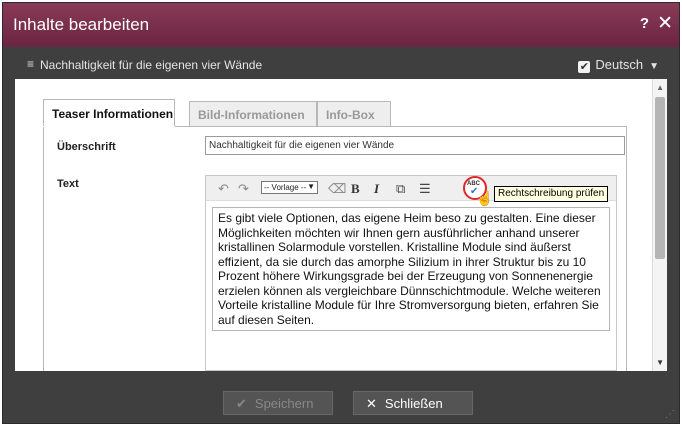  Describe the element at coordinates (86, 147) in the screenshot. I see `heading-label: Überschrift` at that location.